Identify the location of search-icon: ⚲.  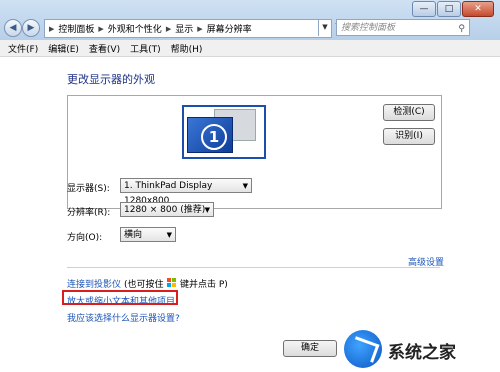
(461, 29).